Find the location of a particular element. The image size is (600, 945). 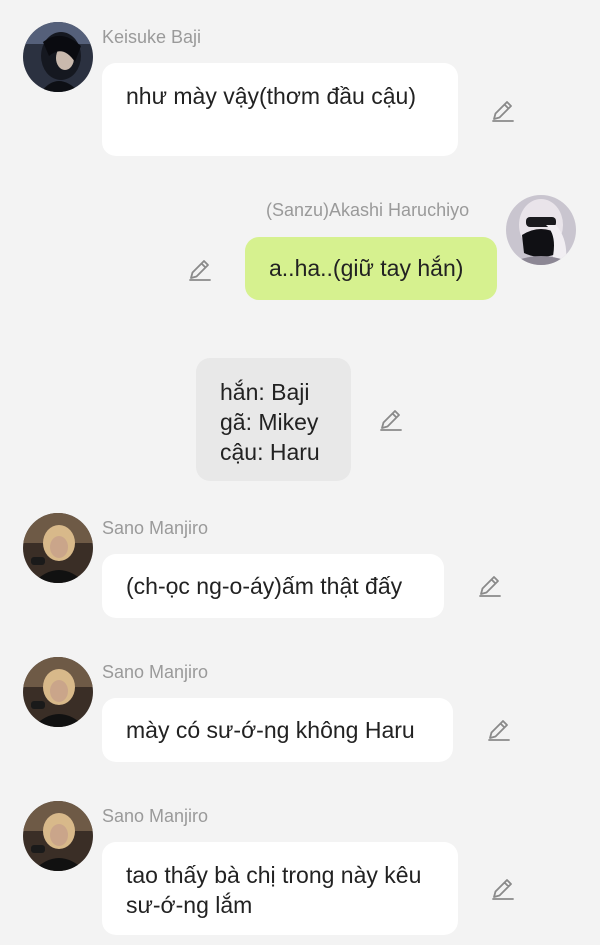

avatar-keisuke-baji is located at coordinates (58, 57).